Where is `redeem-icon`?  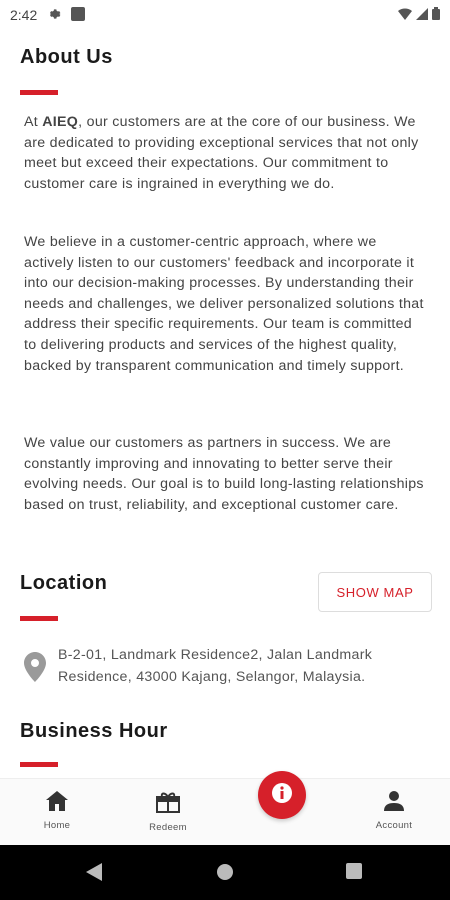
redeem-icon is located at coordinates (168, 804).